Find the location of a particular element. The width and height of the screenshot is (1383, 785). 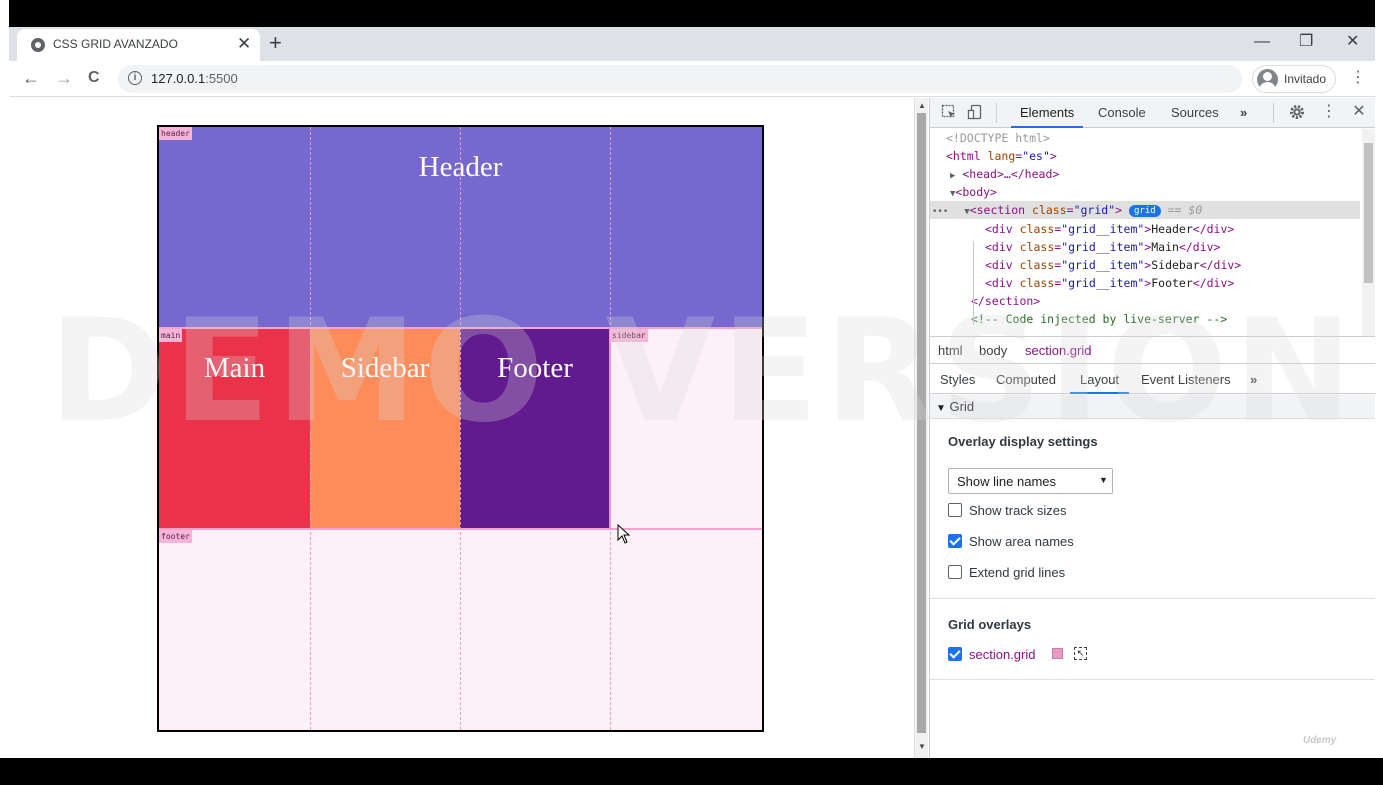

grid-section-header: ▼ Grid is located at coordinates (1152, 407).